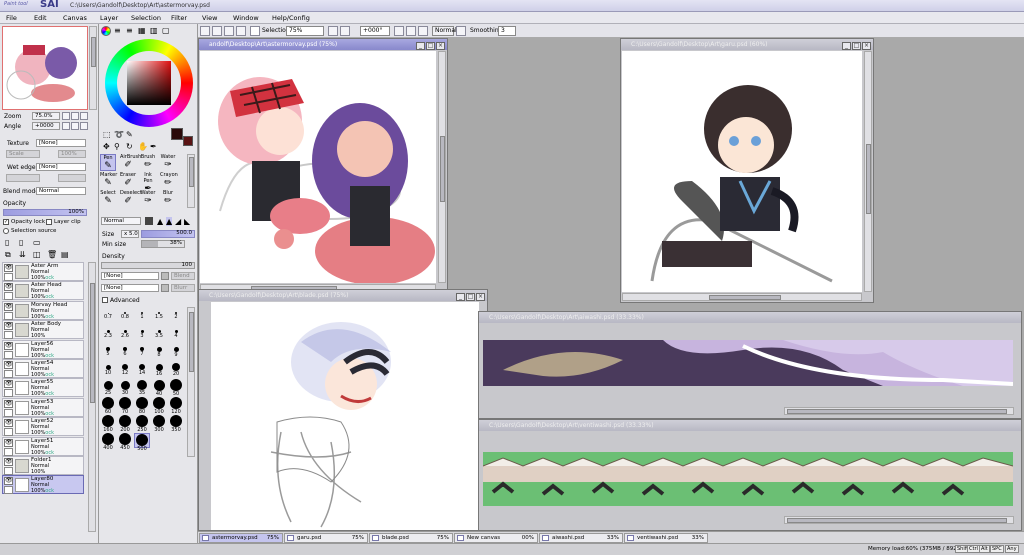  Describe the element at coordinates (146, 18) in the screenshot. I see `menu-selection: Selection` at that location.